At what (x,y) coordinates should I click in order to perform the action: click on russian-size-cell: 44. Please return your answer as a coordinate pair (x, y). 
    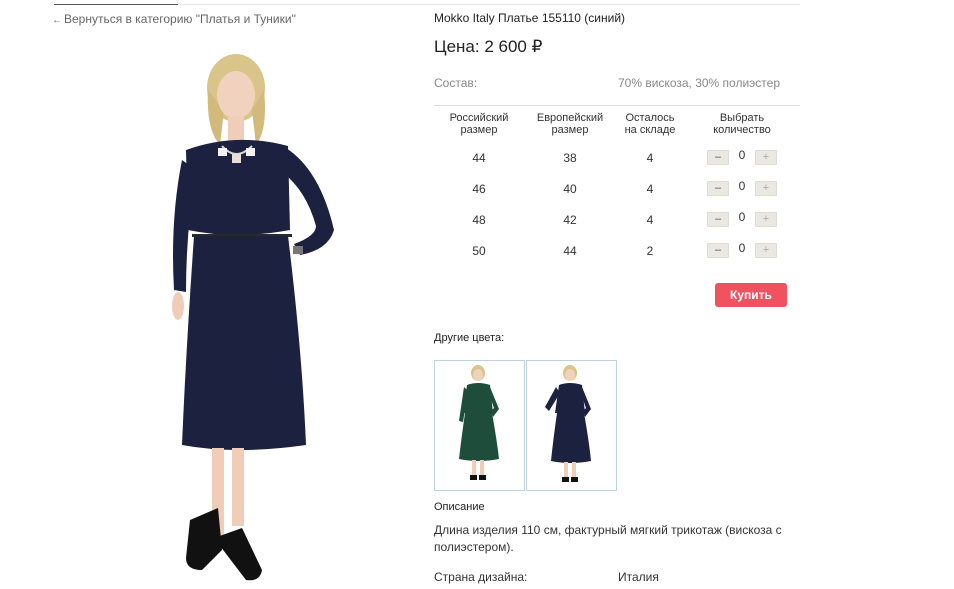
    Looking at the image, I should click on (479, 157).